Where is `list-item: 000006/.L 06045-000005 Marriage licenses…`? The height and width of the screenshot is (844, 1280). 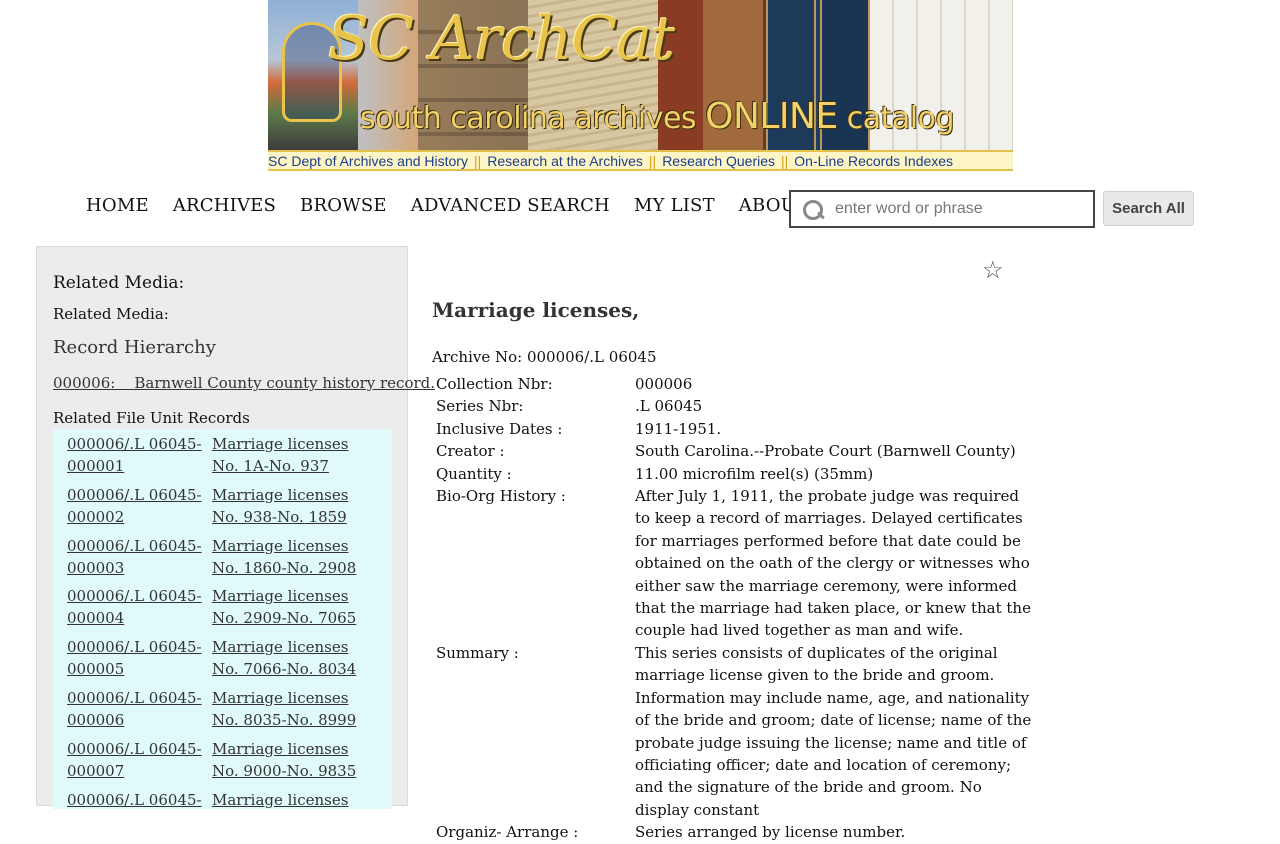
list-item: 000006/.L 06045-000005 Marriage licenses… is located at coordinates (222, 657).